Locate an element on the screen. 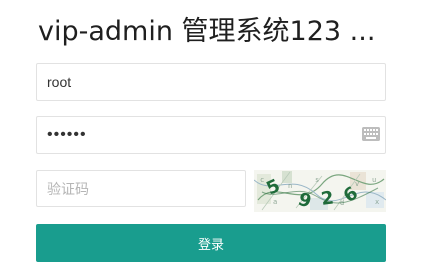 This screenshot has width=425, height=274. username-field is located at coordinates (211, 82).